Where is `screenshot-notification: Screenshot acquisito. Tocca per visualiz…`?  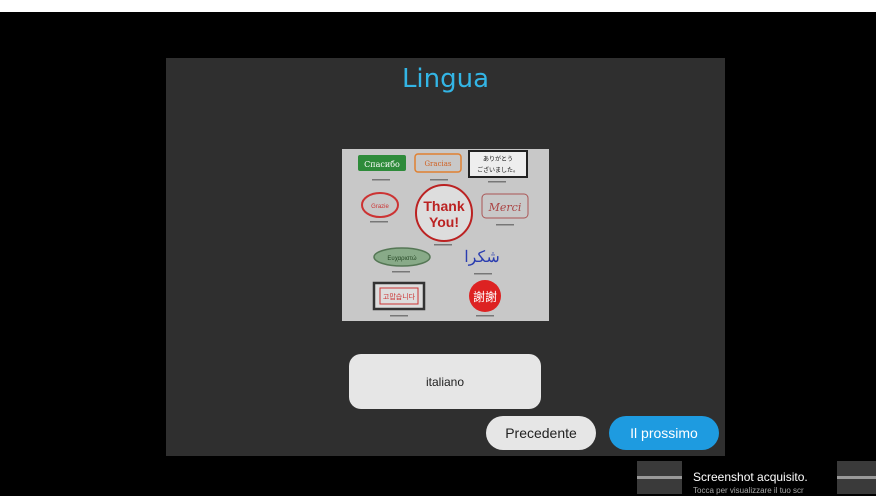
screenshot-notification: Screenshot acquisito. Tocca per visualiz… is located at coordinates (756, 477).